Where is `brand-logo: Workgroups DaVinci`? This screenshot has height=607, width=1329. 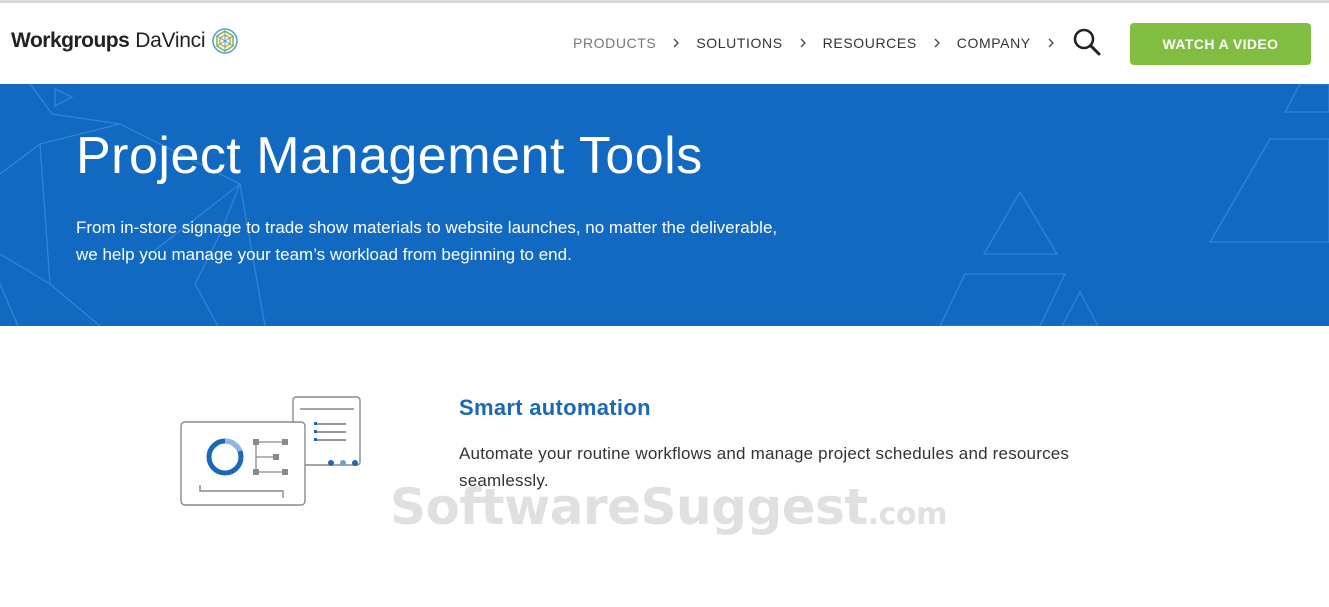
brand-logo: Workgroups DaVinci is located at coordinates (125, 41).